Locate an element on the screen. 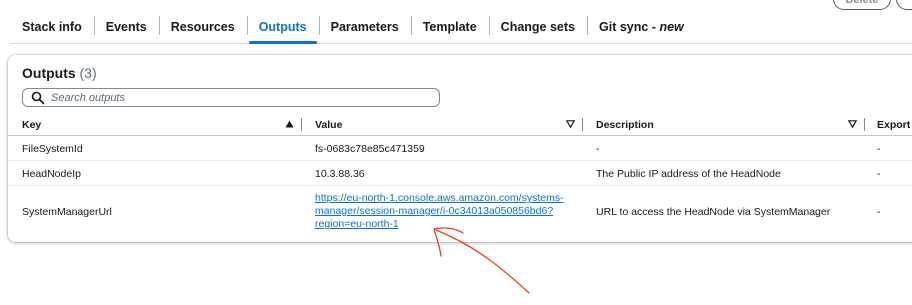  delete-button: Delete is located at coordinates (862, 5).